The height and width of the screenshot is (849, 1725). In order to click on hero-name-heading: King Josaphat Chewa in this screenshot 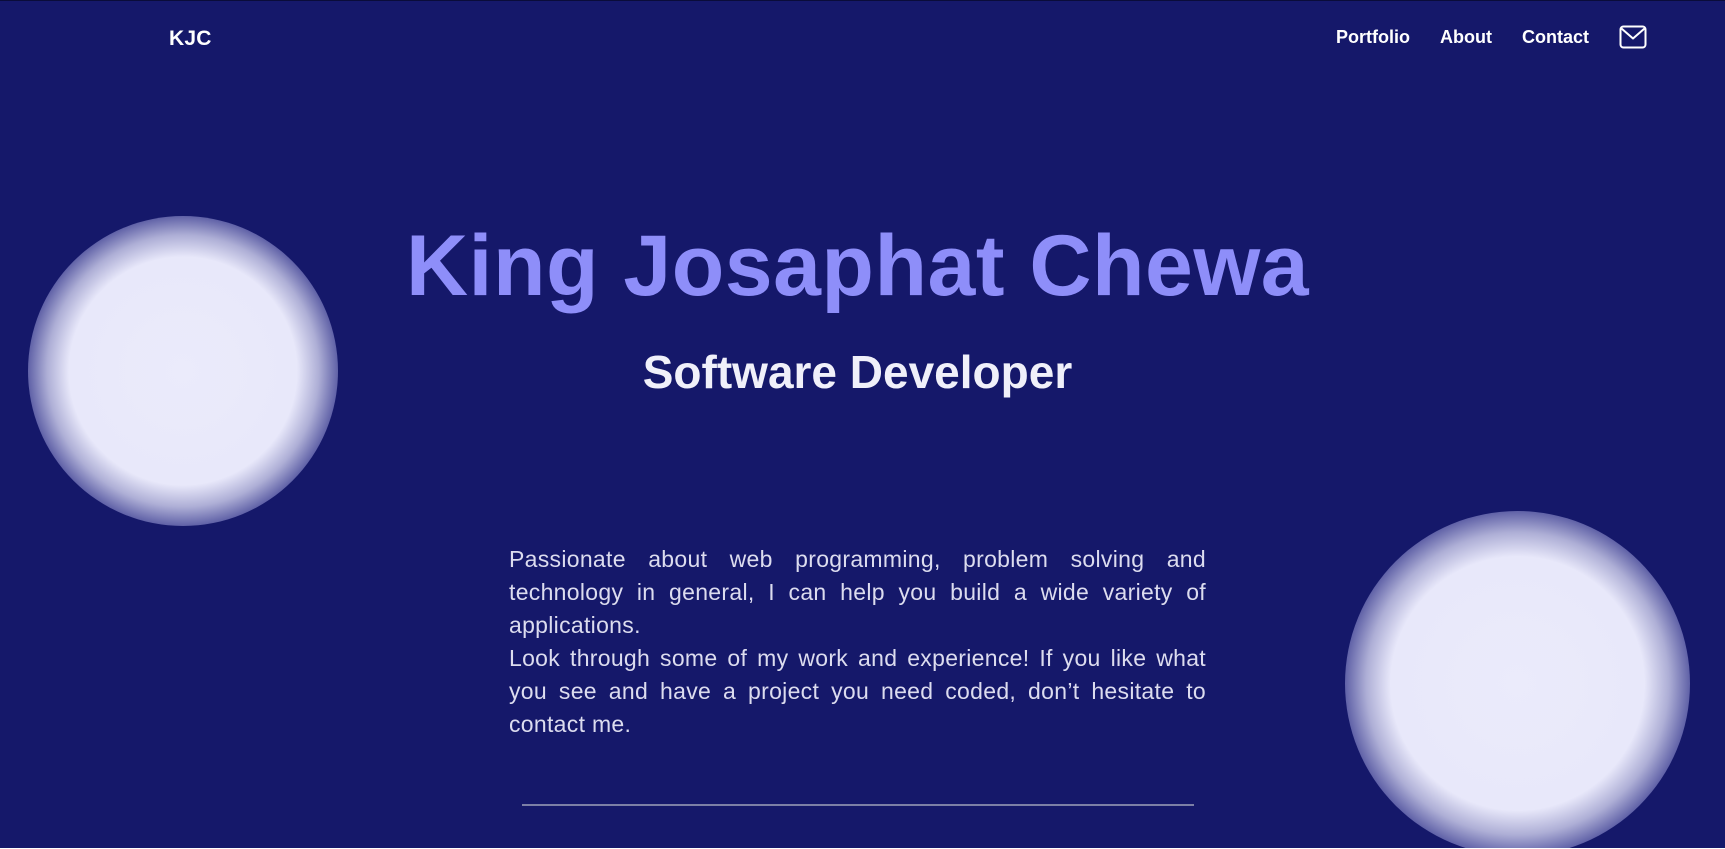, I will do `click(857, 266)`.